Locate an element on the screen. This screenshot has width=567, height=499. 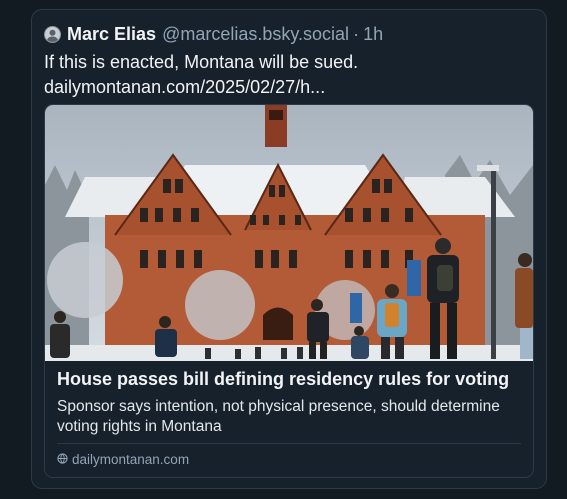
avatar is located at coordinates (52, 34).